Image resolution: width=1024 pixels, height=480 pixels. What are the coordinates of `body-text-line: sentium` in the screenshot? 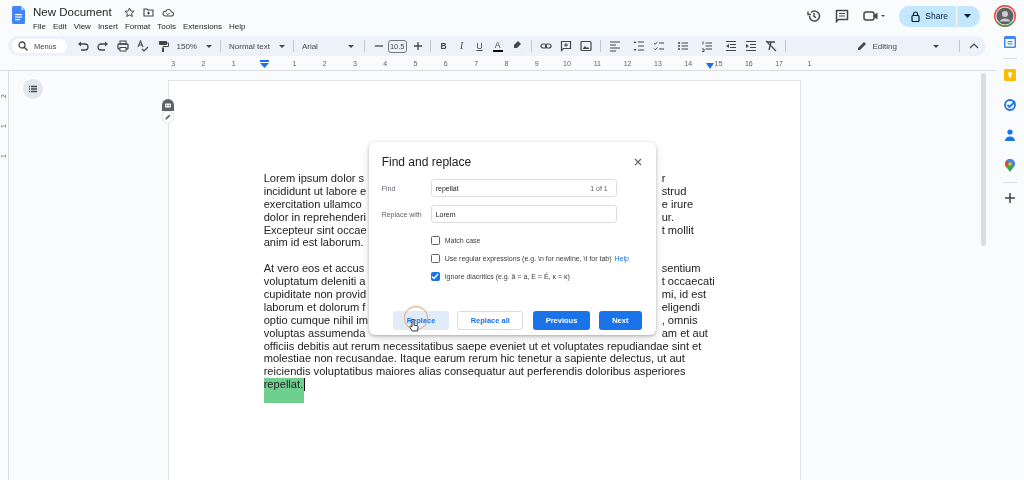 It's located at (681, 269).